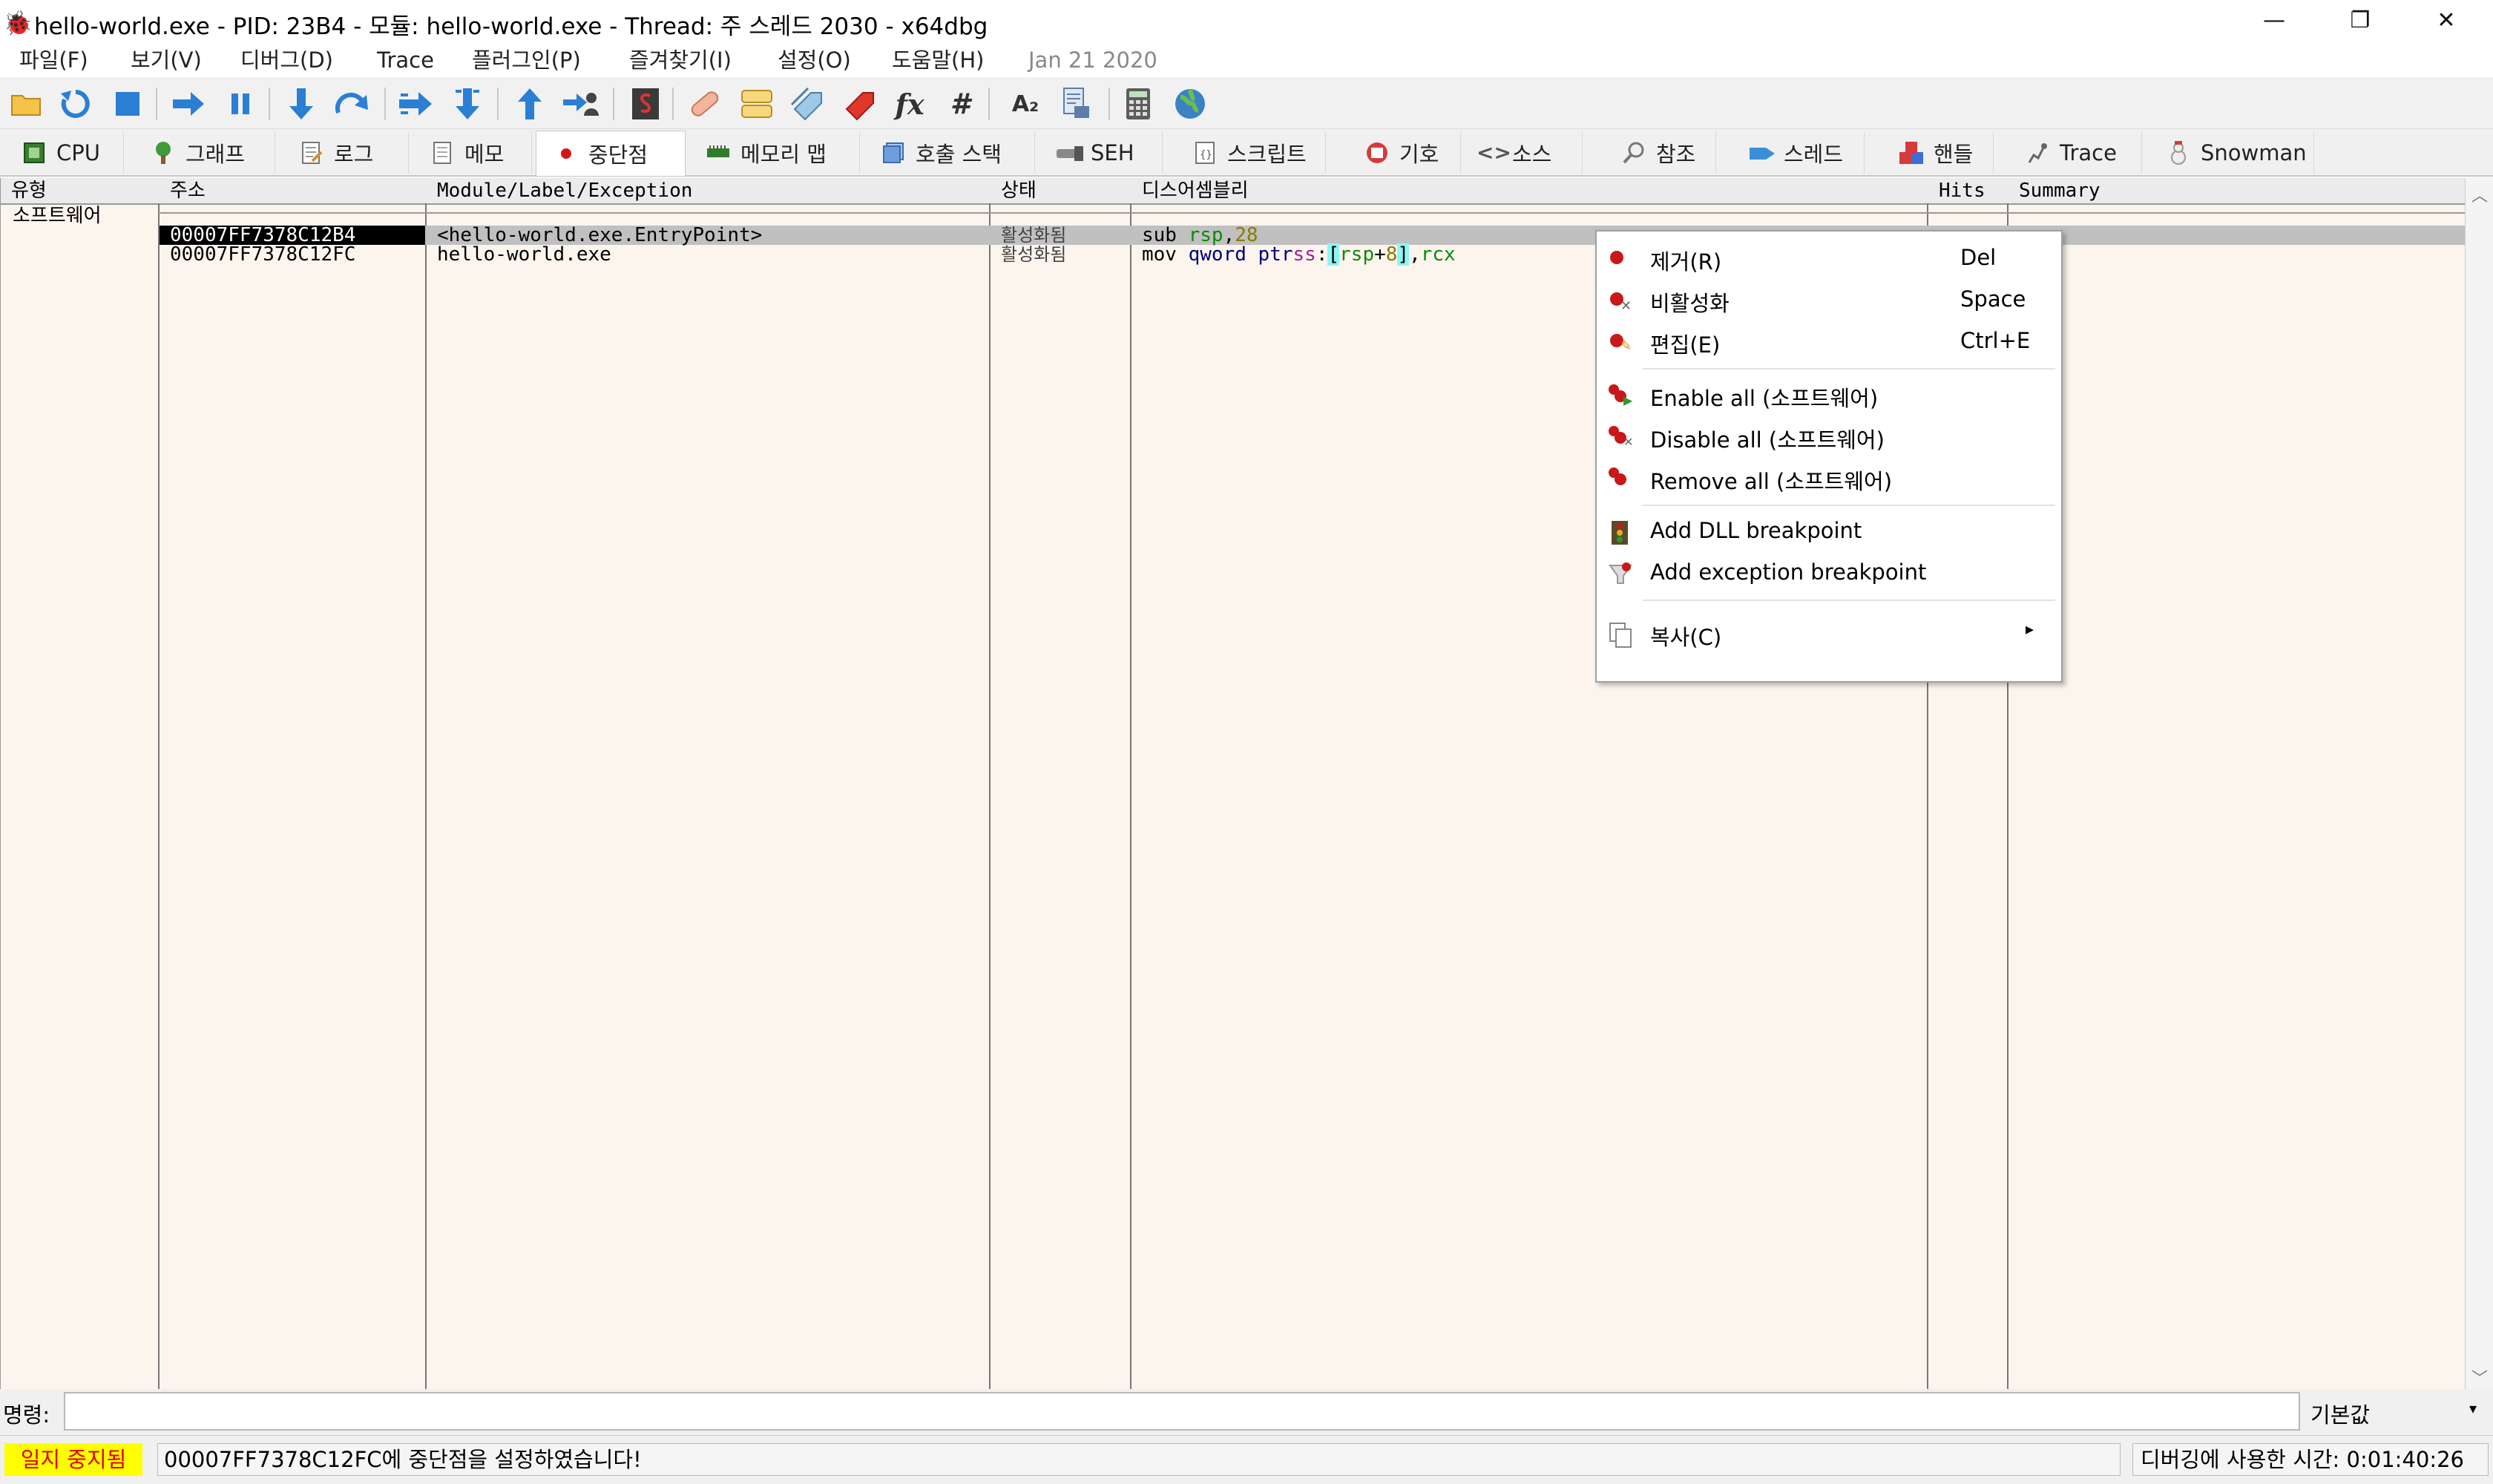 Image resolution: width=2493 pixels, height=1484 pixels. I want to click on scroll-up-icon: ︿, so click(2479, 194).